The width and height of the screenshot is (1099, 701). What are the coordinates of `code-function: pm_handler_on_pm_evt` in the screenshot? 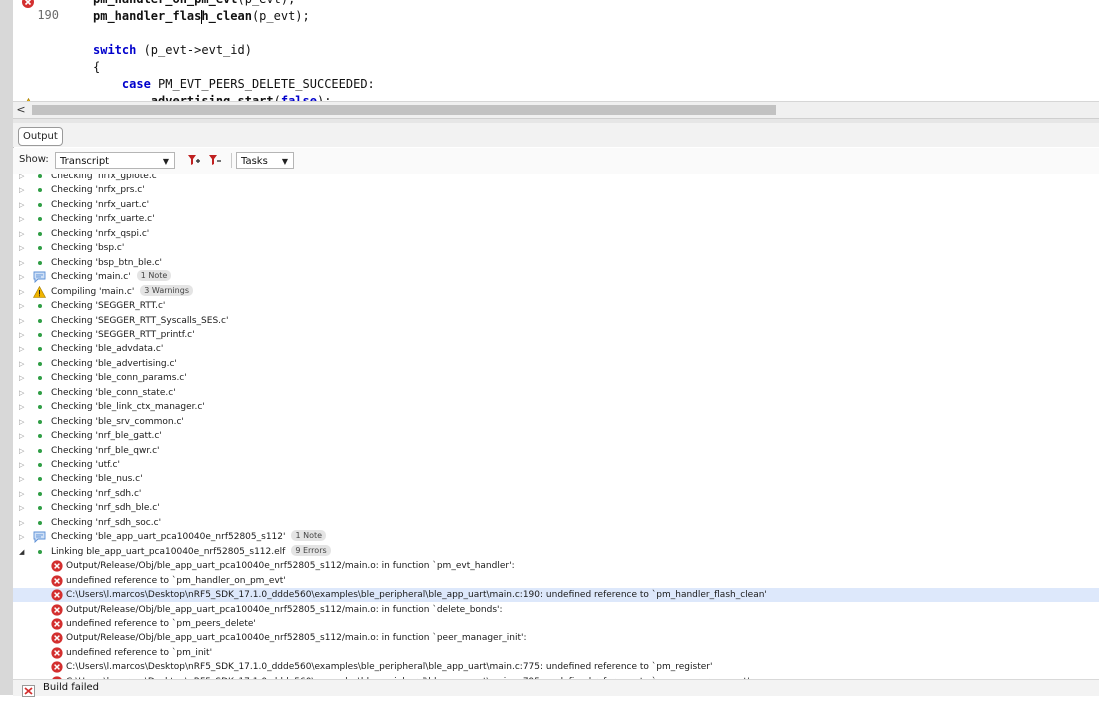 It's located at (165, 3).